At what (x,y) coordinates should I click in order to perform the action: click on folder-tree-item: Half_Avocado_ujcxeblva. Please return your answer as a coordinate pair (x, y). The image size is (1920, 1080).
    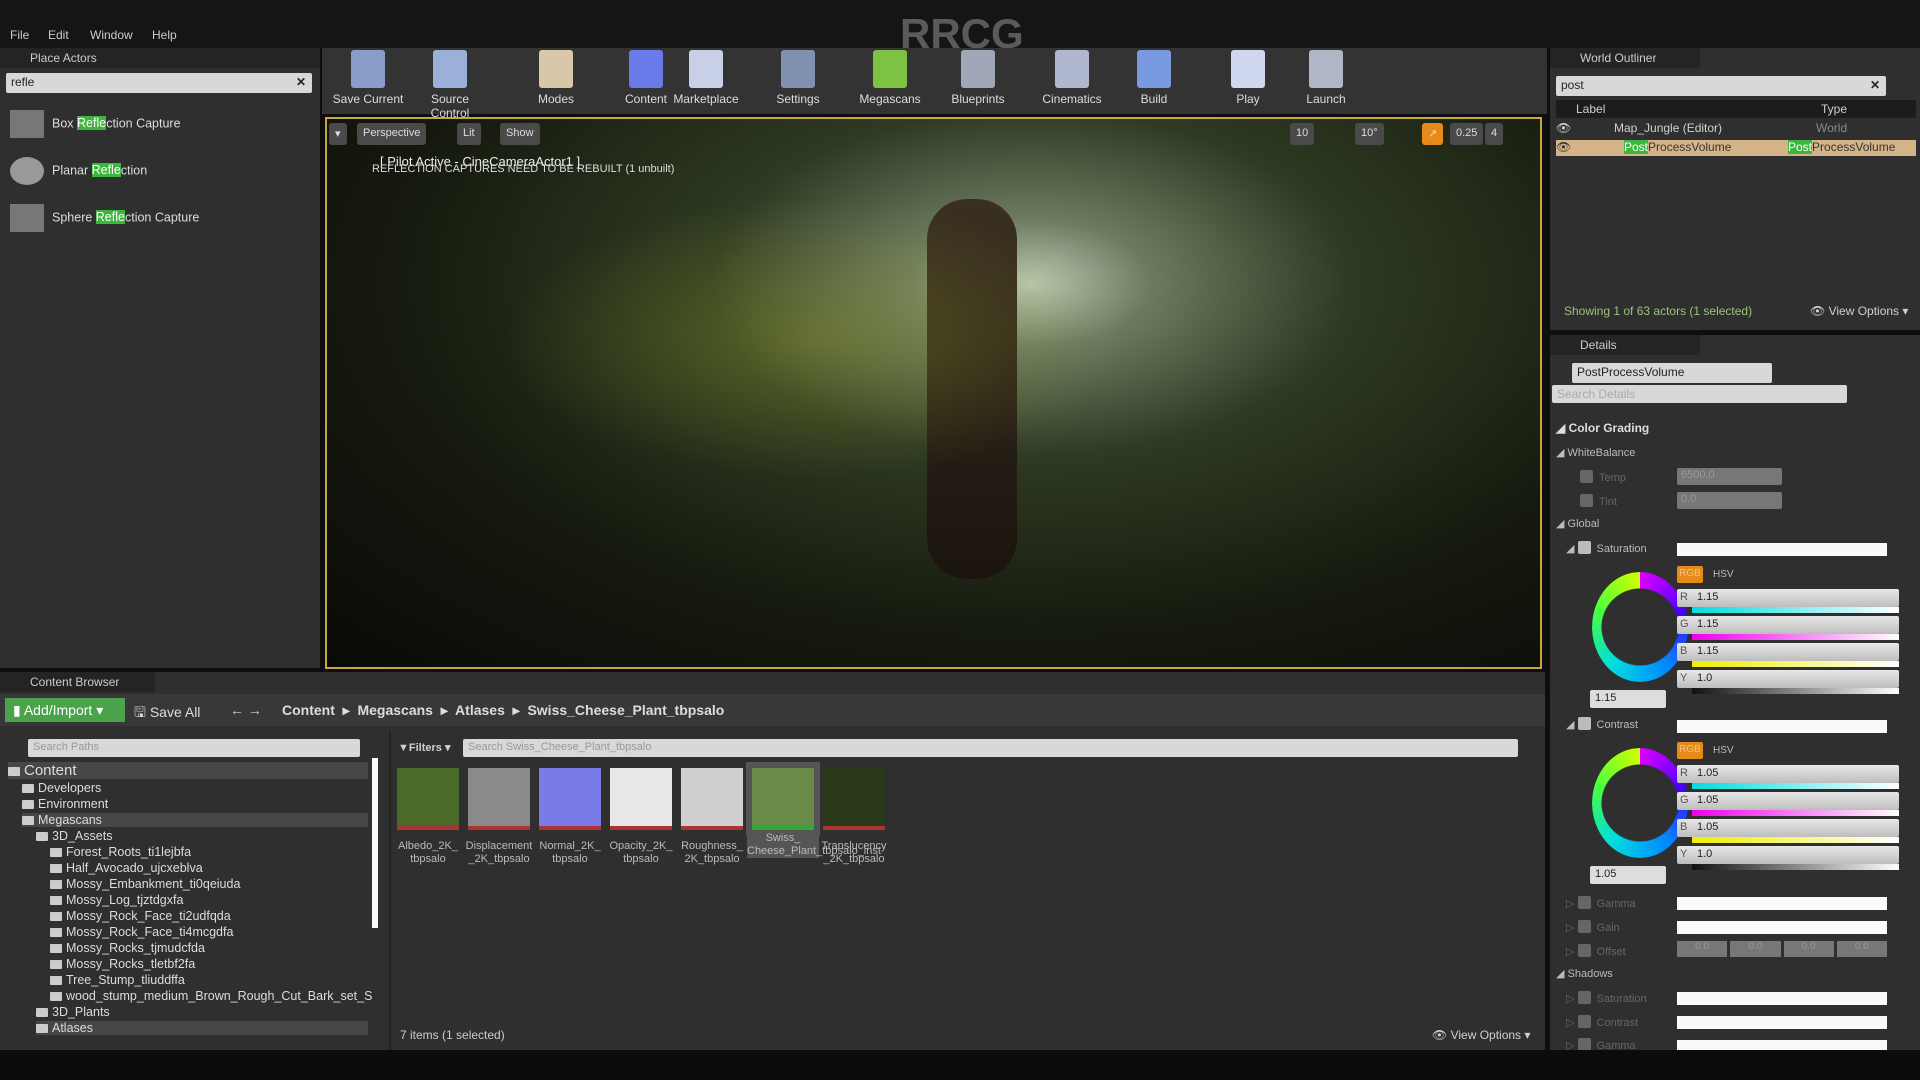
    Looking at the image, I should click on (126, 868).